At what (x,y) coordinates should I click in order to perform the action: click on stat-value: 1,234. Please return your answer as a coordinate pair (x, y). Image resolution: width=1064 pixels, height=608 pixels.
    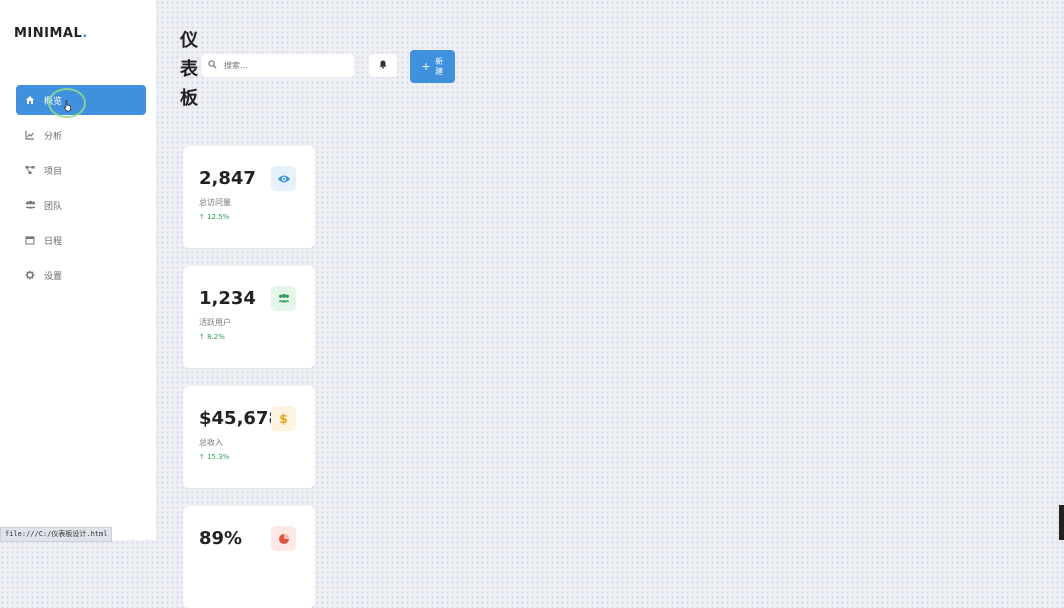
    Looking at the image, I should click on (227, 298).